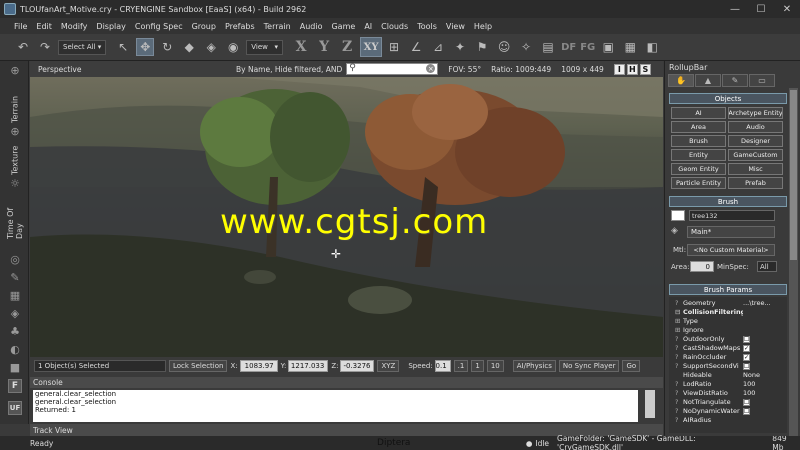  Describe the element at coordinates (15, 158) in the screenshot. I see `tab-texture: Texture` at that location.